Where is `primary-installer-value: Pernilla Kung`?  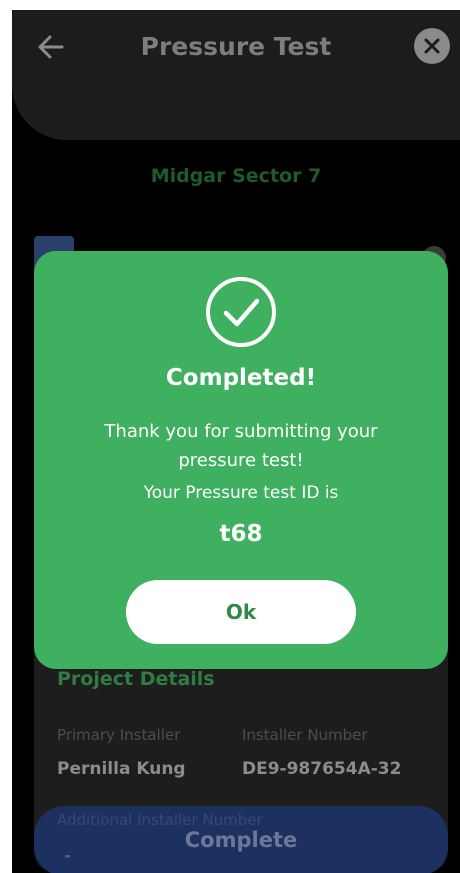
primary-installer-value: Pernilla Kung is located at coordinates (121, 769).